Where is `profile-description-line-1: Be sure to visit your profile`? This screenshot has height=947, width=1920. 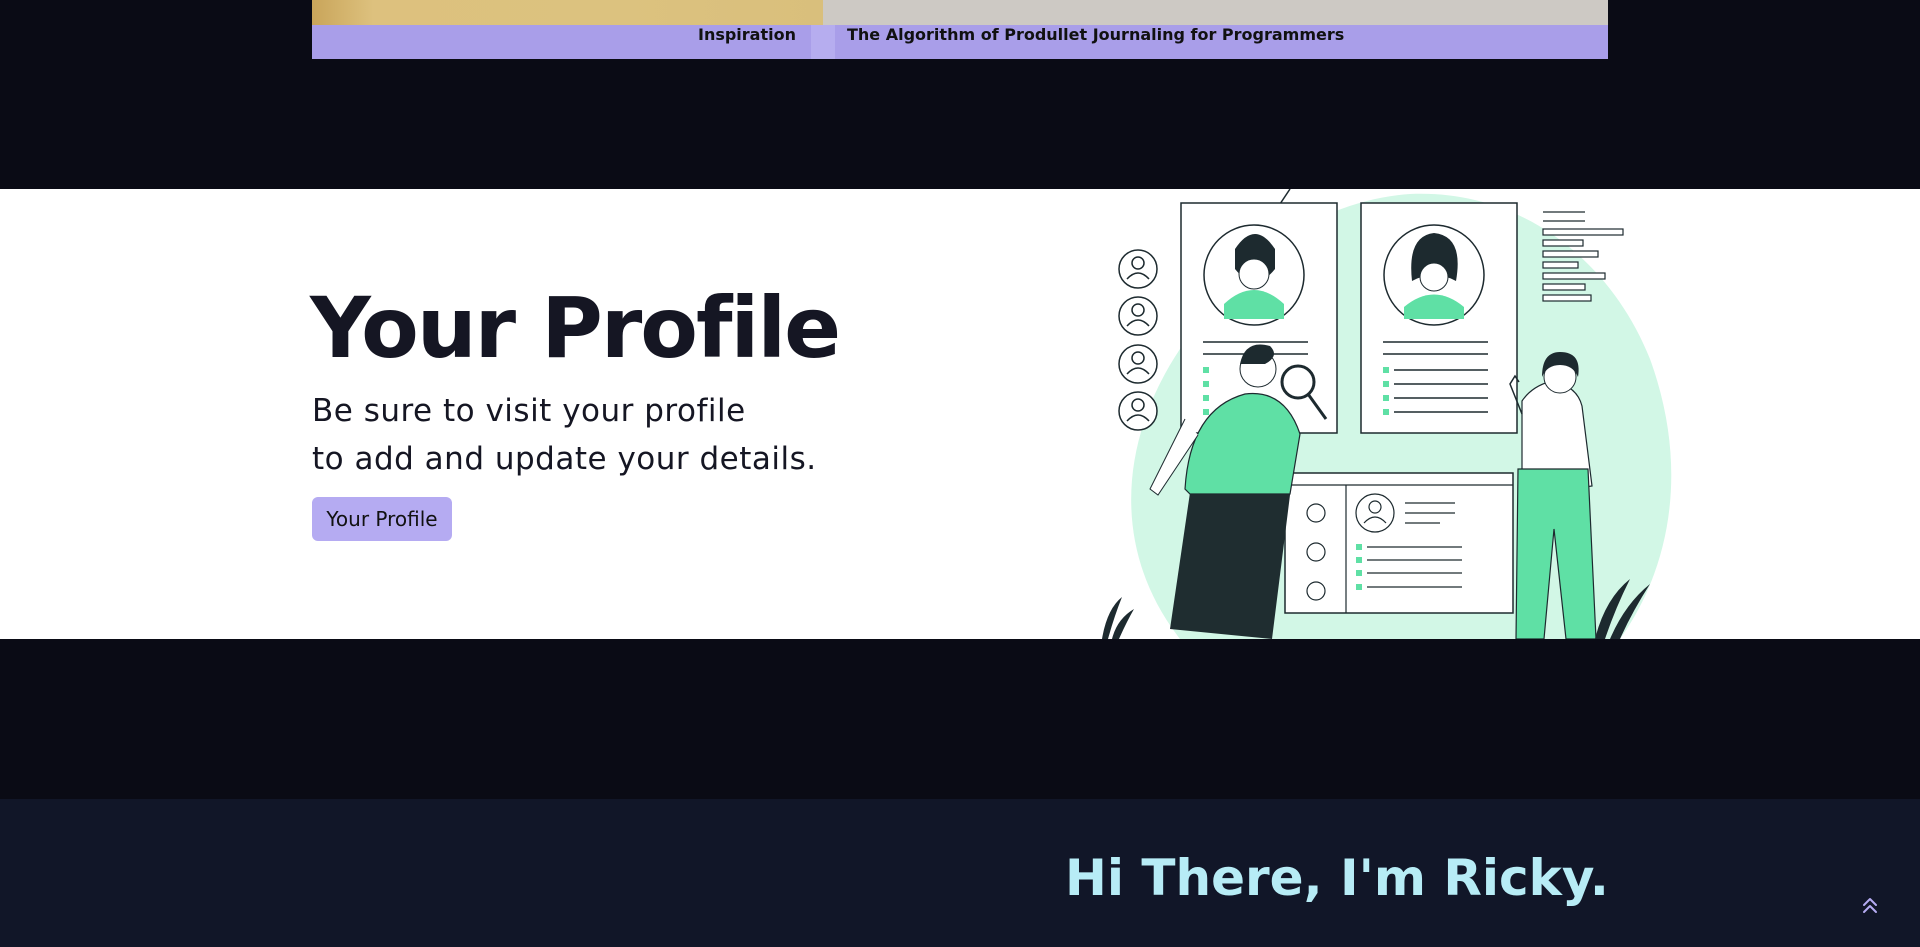
profile-description-line-1: Be sure to visit your profile is located at coordinates (529, 411).